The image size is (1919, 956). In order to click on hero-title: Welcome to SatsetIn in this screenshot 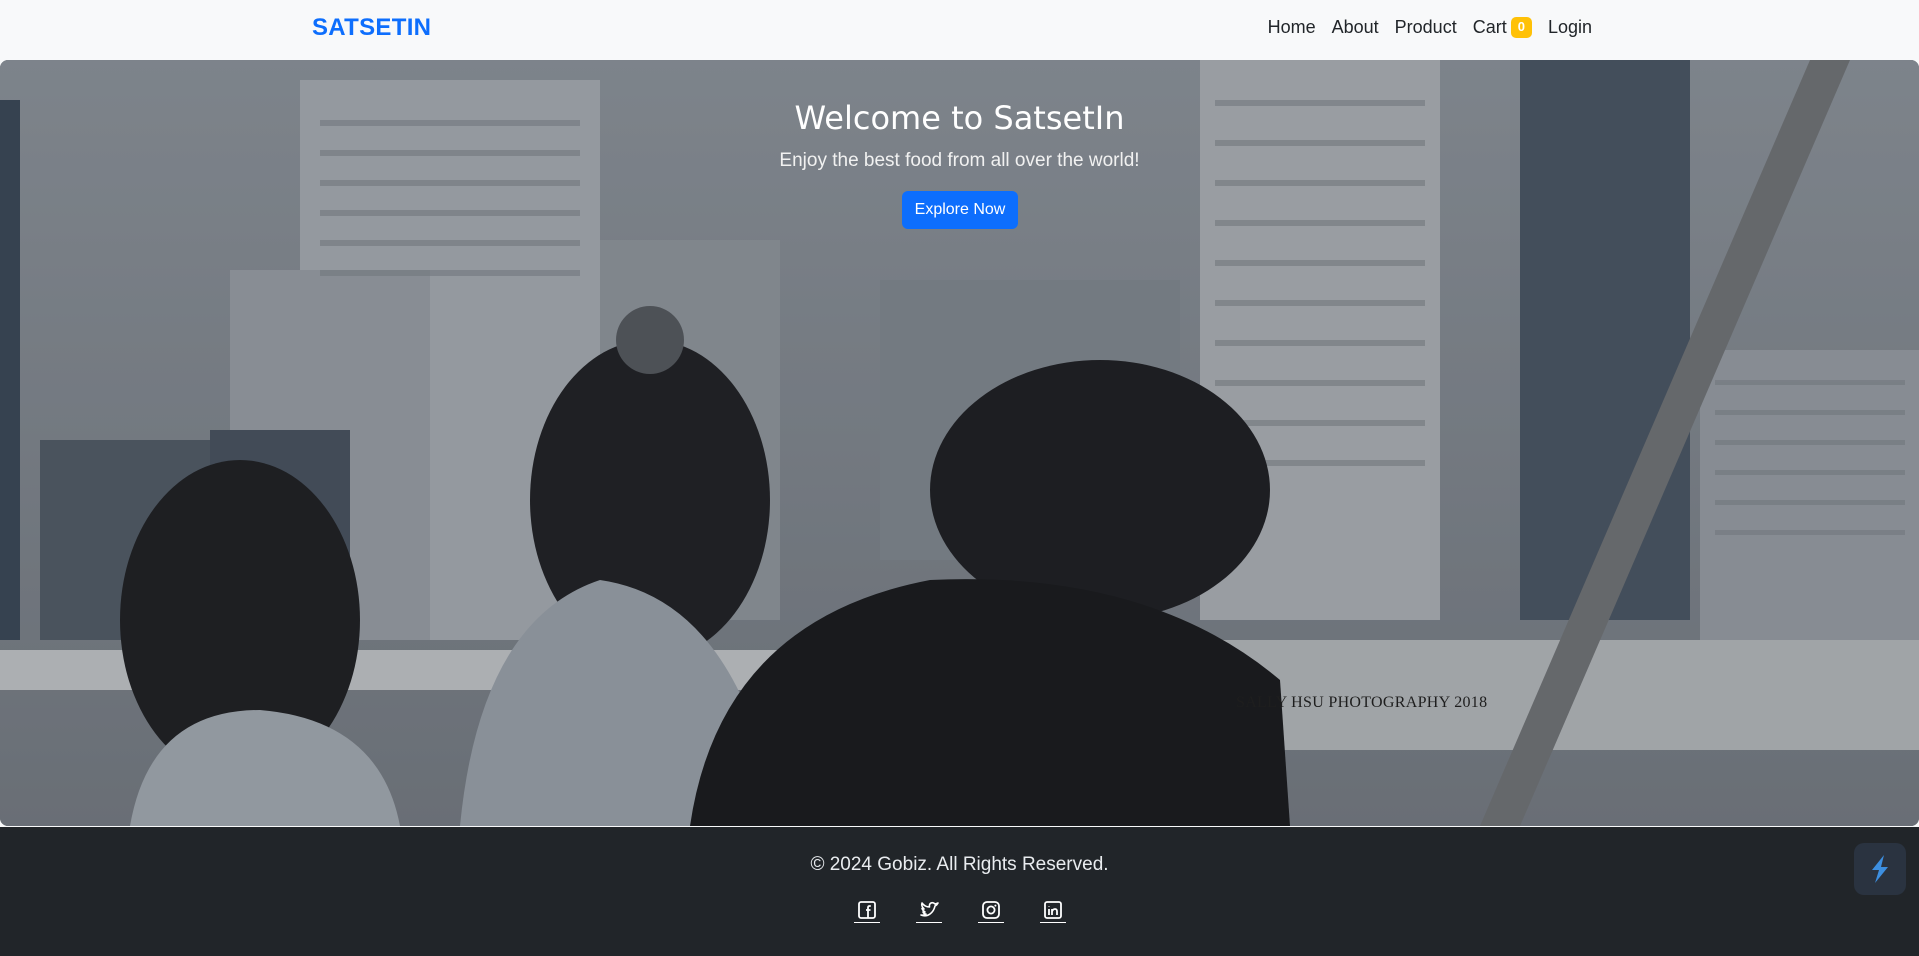, I will do `click(959, 118)`.